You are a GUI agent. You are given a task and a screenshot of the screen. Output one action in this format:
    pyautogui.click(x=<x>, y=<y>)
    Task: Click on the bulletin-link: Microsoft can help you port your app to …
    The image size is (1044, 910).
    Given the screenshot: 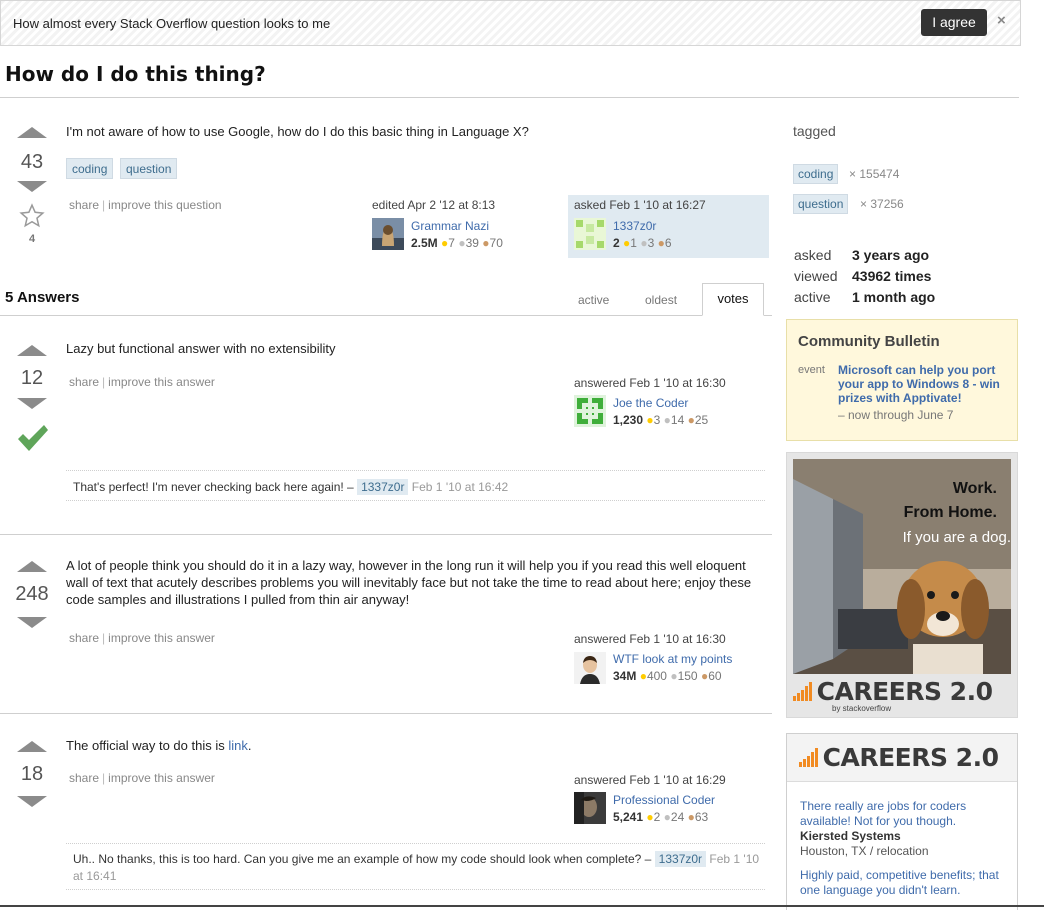 What is the action you would take?
    pyautogui.click(x=924, y=384)
    